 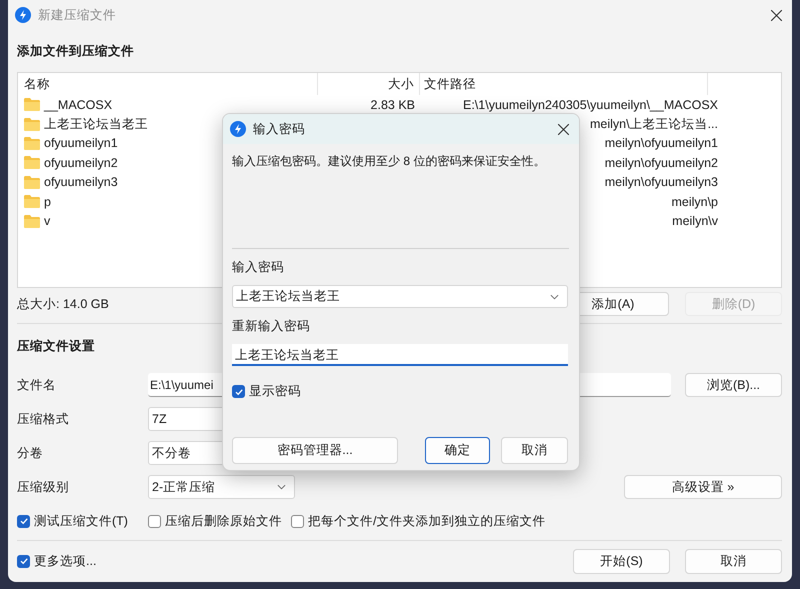 What do you see at coordinates (43, 419) in the screenshot?
I see `field-label: 压缩格式` at bounding box center [43, 419].